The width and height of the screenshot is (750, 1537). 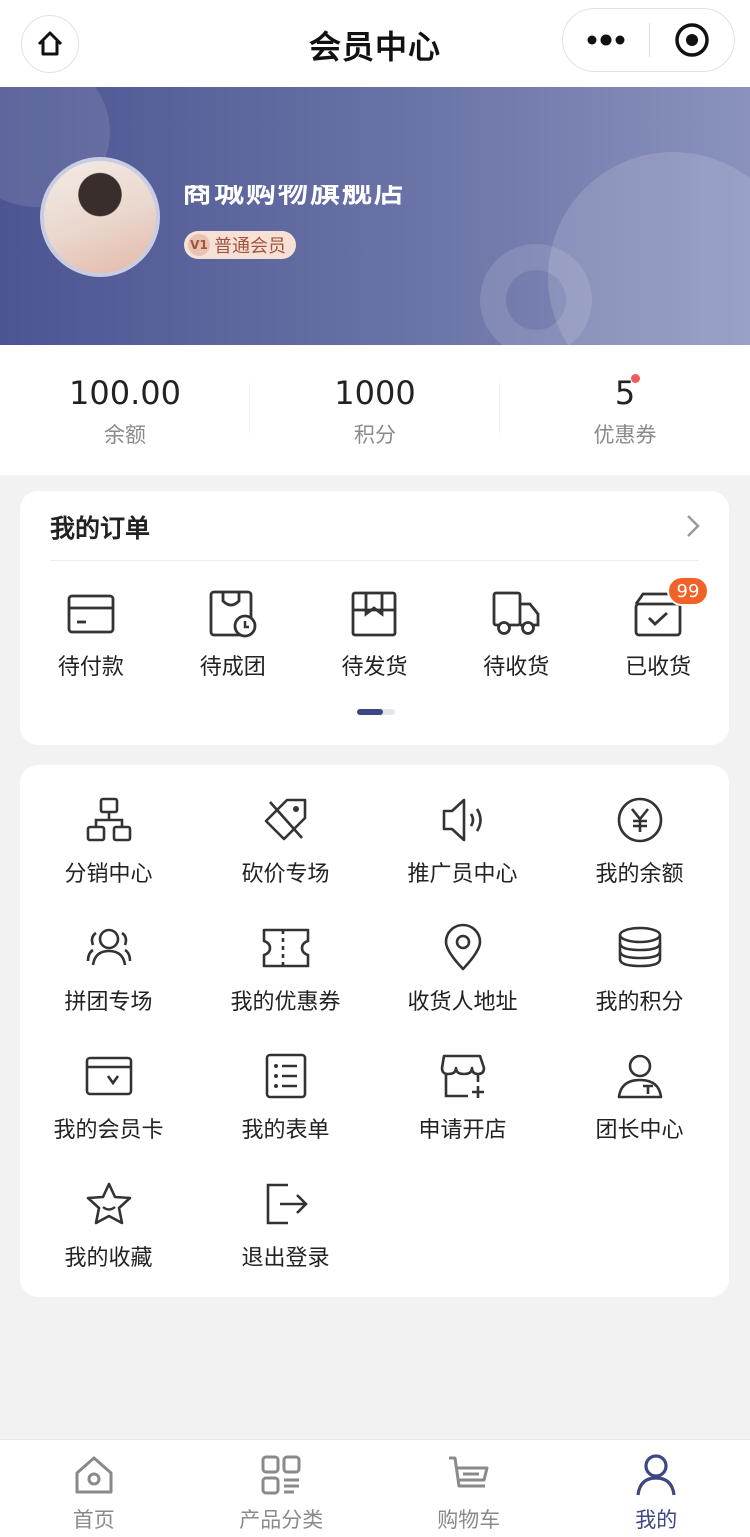 What do you see at coordinates (100, 527) in the screenshot?
I see `order-title: 我的订单` at bounding box center [100, 527].